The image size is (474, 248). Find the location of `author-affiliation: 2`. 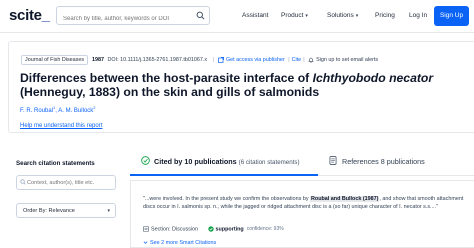

author-affiliation: 2 is located at coordinates (94, 107).